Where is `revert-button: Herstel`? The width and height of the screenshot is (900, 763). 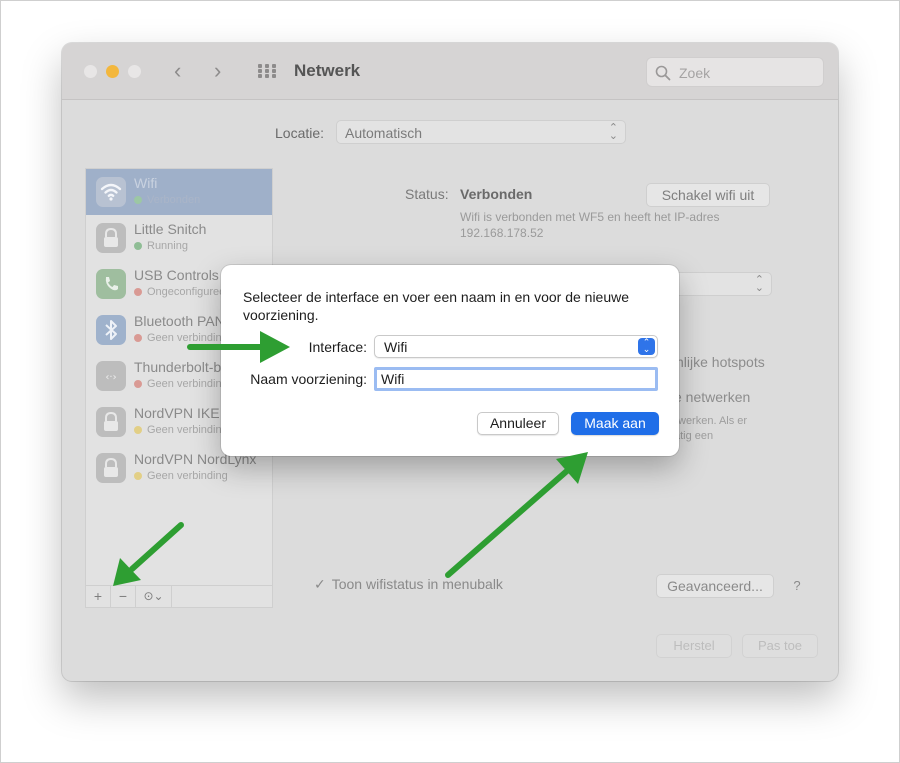 revert-button: Herstel is located at coordinates (694, 646).